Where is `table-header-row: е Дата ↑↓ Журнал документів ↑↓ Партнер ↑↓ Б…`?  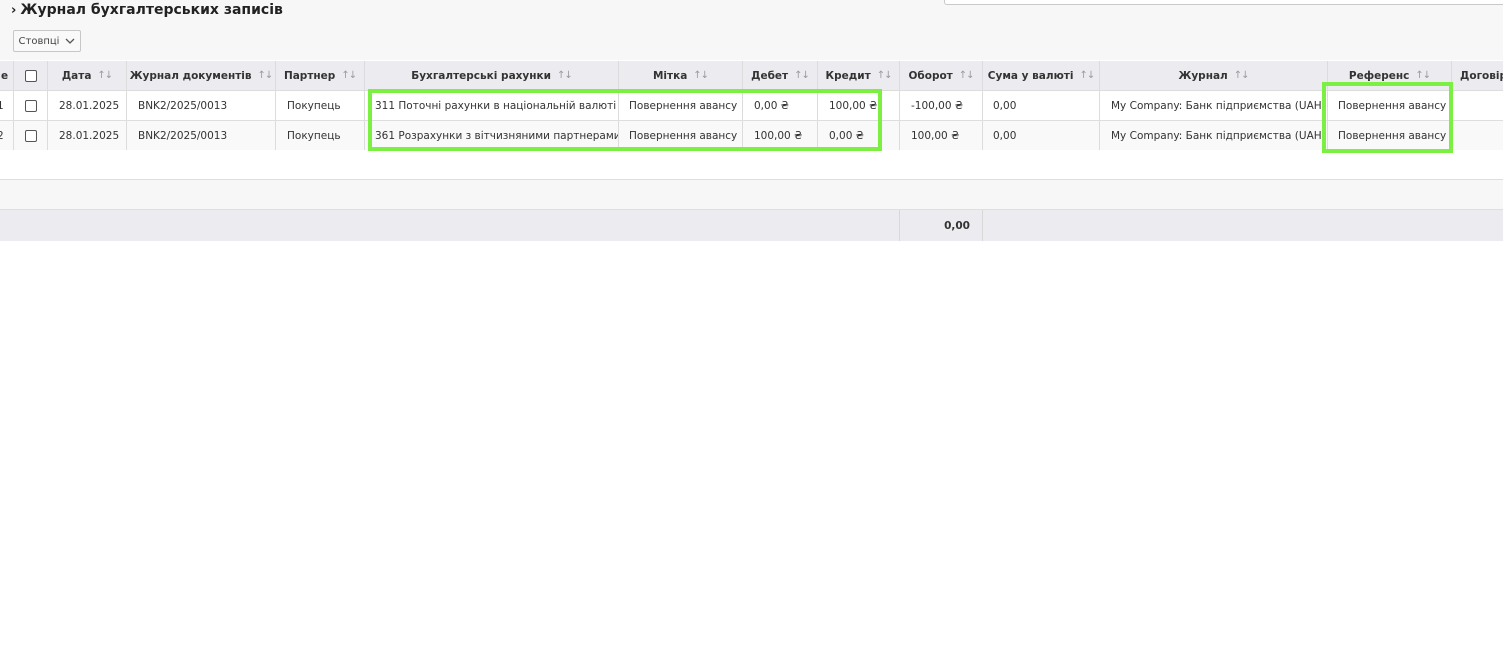
table-header-row: е Дата ↑↓ Журнал документів ↑↓ Партнер ↑↓ Б… is located at coordinates (751, 76).